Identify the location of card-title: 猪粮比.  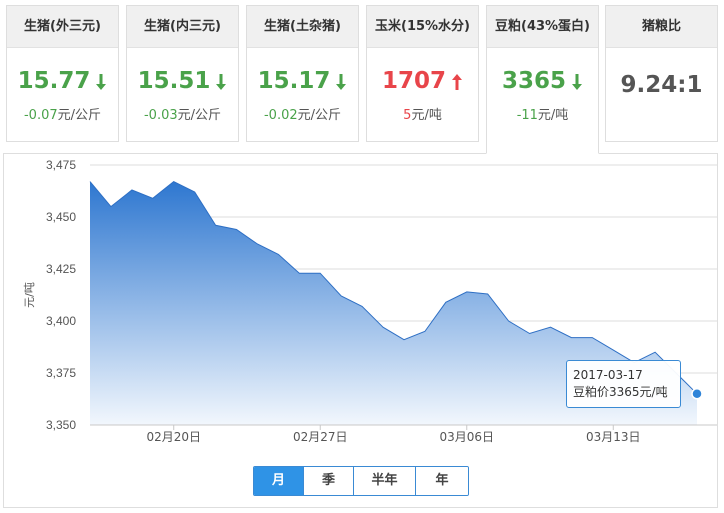
(661, 27).